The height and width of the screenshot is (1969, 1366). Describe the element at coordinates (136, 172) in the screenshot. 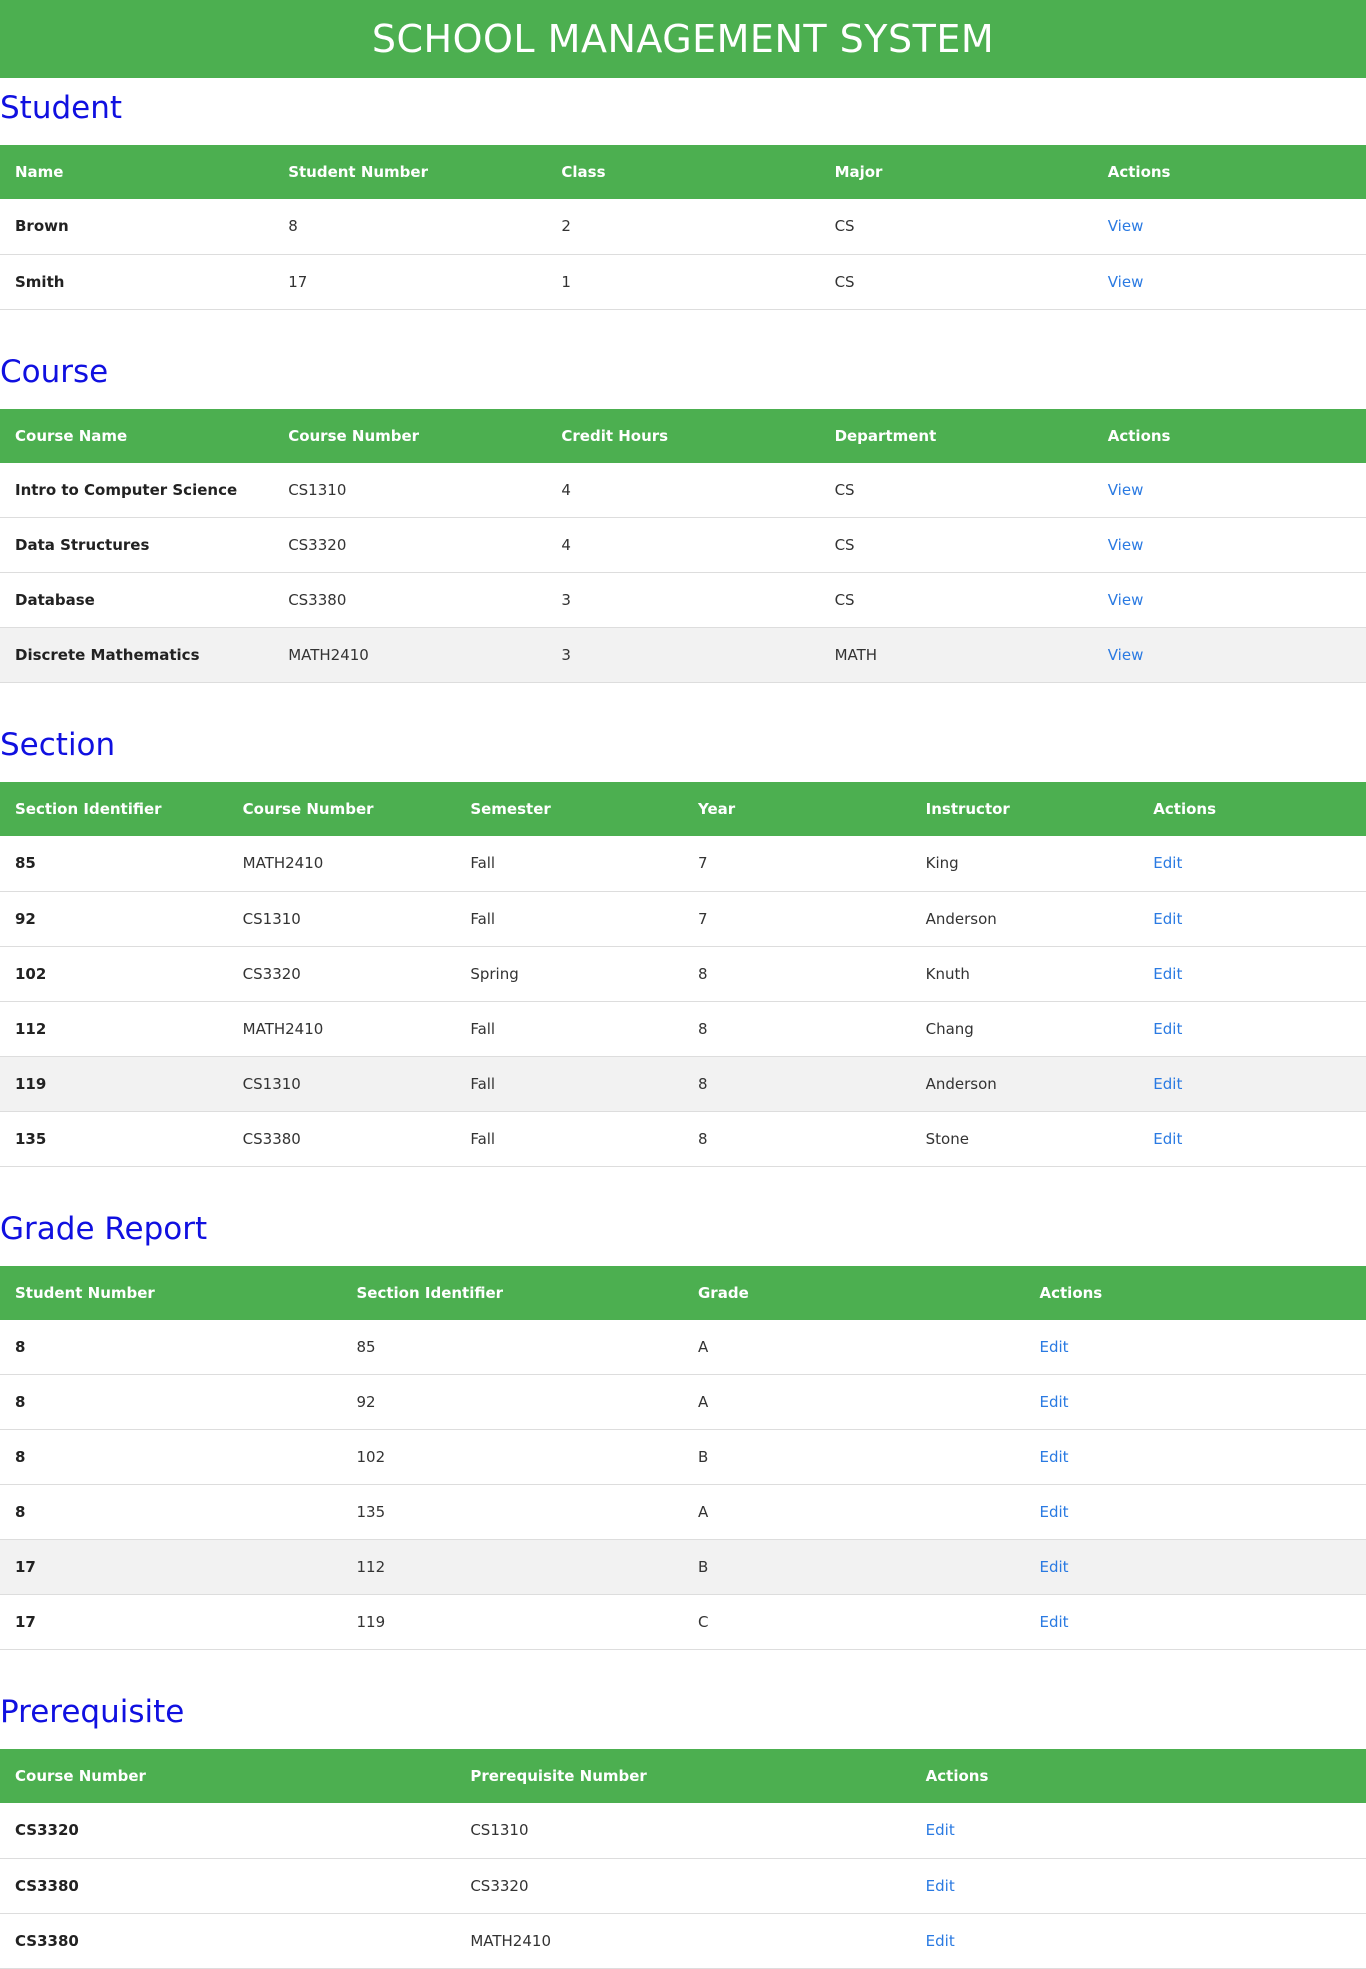

I see `column-header: Name` at that location.